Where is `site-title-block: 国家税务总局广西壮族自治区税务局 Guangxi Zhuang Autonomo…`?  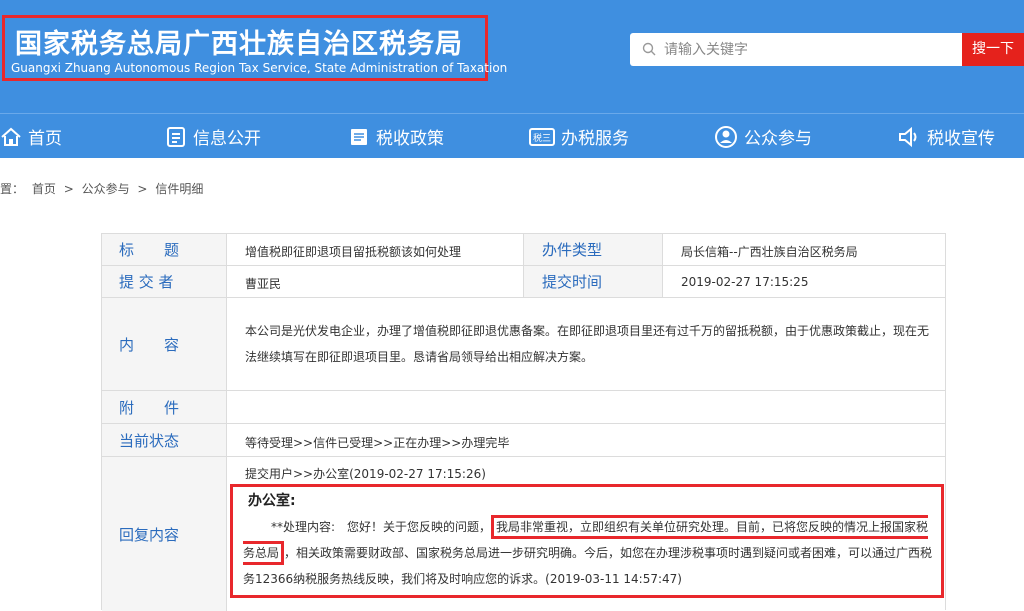
site-title-block: 国家税务总局广西壮族自治区税务局 Guangxi Zhuang Autonomo… is located at coordinates (254, 48).